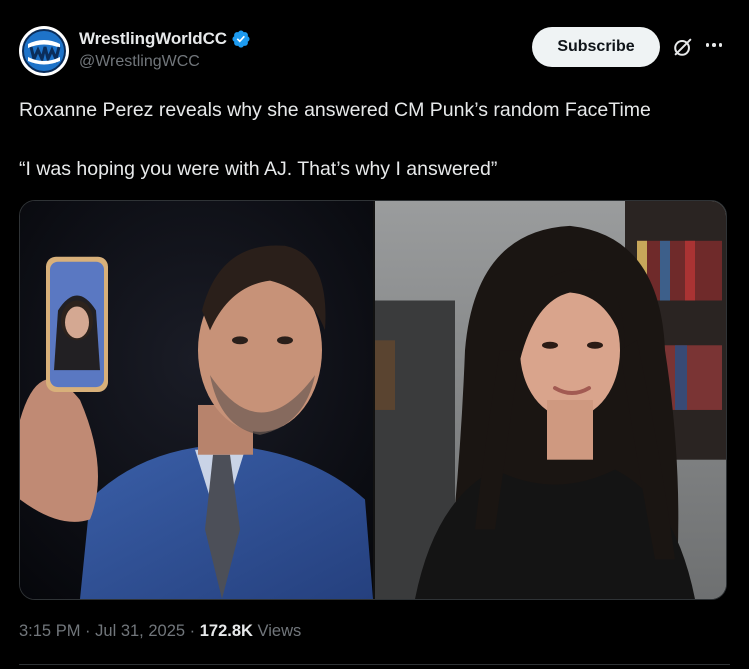  What do you see at coordinates (140, 631) in the screenshot?
I see `tweet-date: Jul 31, 2025` at bounding box center [140, 631].